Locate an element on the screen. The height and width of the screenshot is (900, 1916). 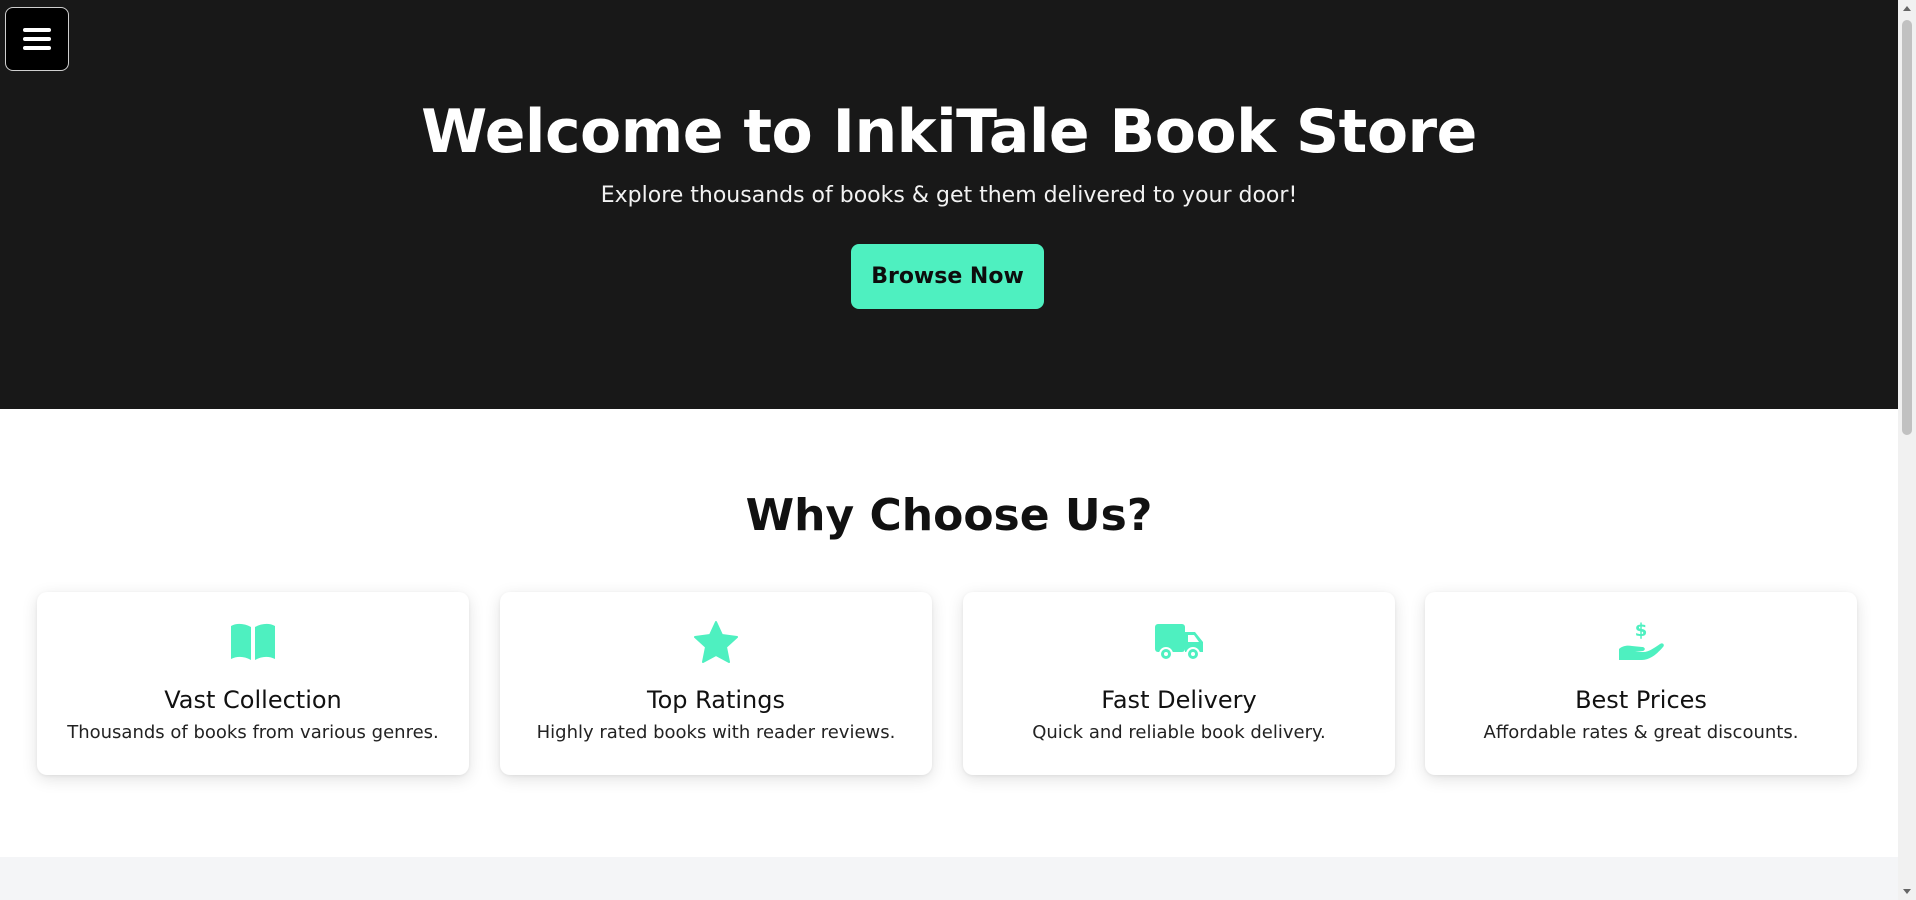
feature-description: Thousands of books from various genres. is located at coordinates (253, 732).